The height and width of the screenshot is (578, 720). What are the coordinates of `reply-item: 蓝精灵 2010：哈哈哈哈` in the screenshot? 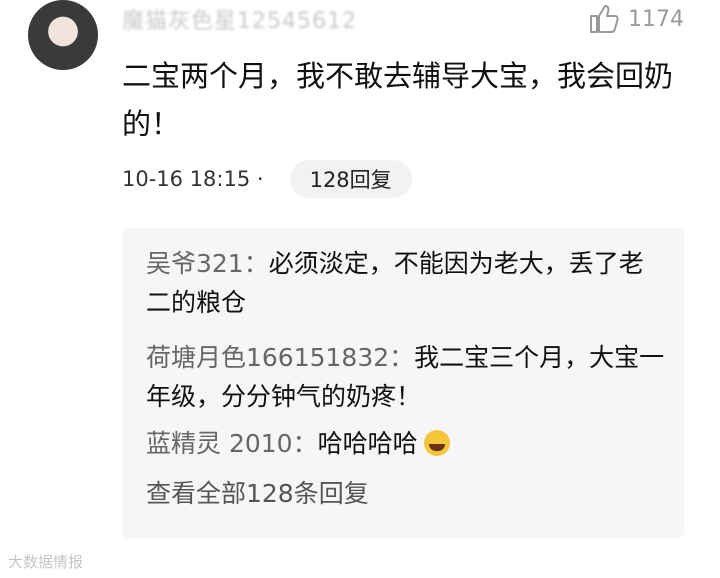 It's located at (406, 443).